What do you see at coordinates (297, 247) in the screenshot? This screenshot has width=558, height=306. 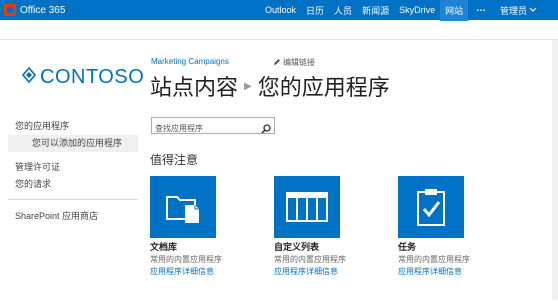 I see `tile-name: 自定义列表` at bounding box center [297, 247].